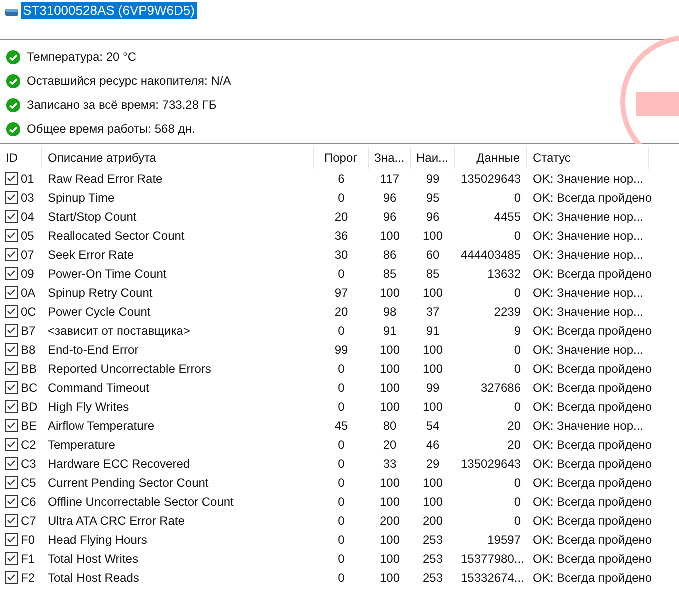 Image resolution: width=679 pixels, height=608 pixels. I want to click on raw-data-cell: 327686, so click(500, 387).